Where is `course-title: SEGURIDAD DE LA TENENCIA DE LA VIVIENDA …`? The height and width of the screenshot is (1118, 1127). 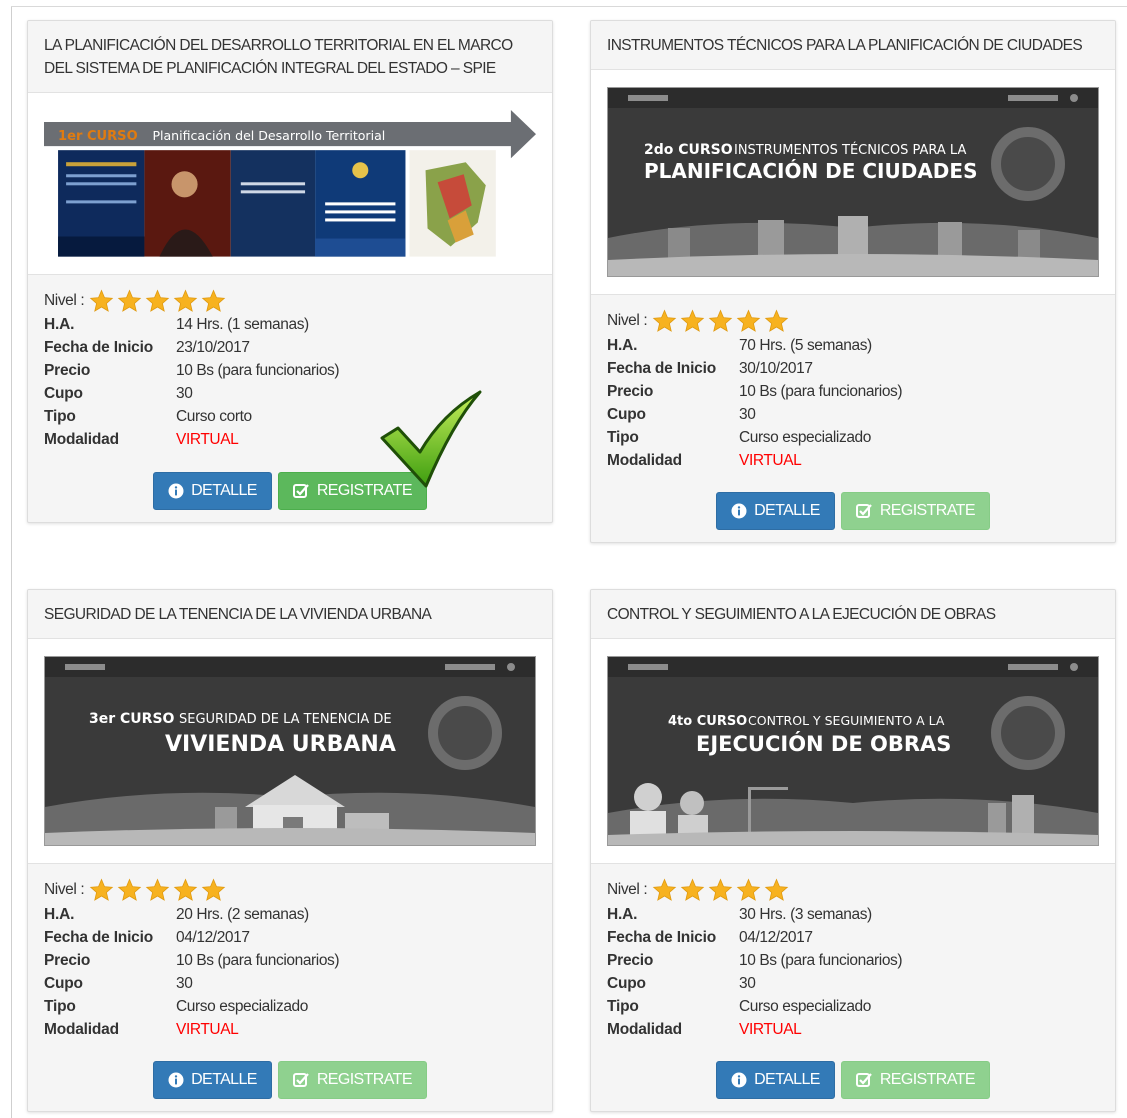
course-title: SEGURIDAD DE LA TENENCIA DE LA VIVIENDA … is located at coordinates (290, 614).